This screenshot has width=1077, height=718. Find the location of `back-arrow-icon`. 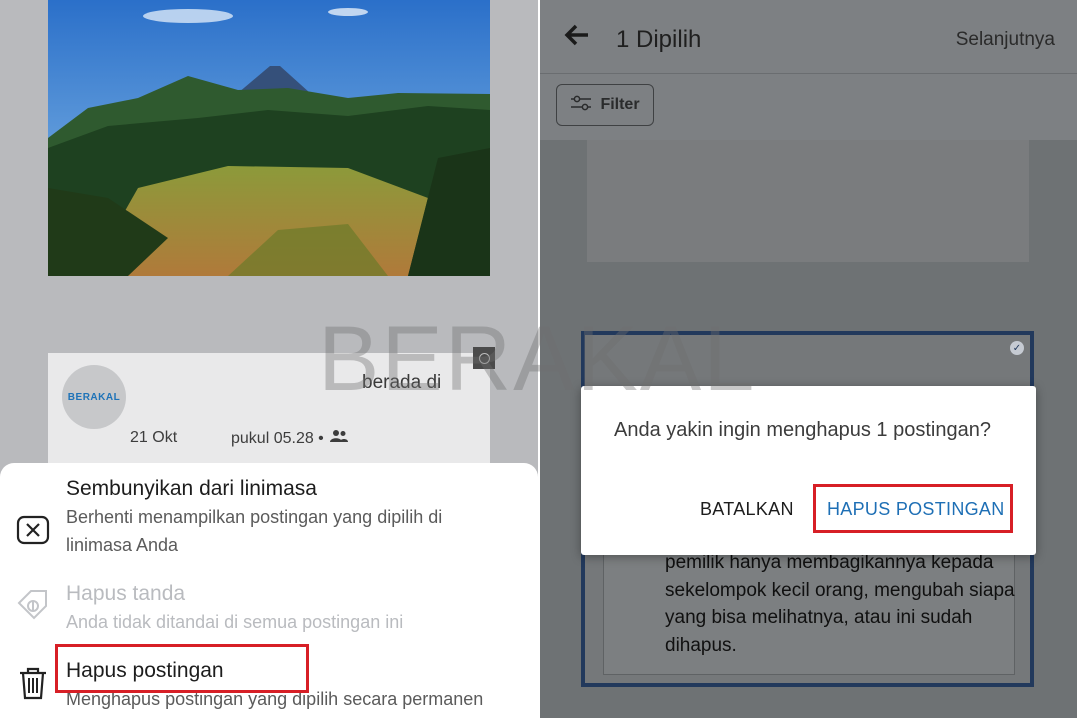

back-arrow-icon is located at coordinates (577, 37).